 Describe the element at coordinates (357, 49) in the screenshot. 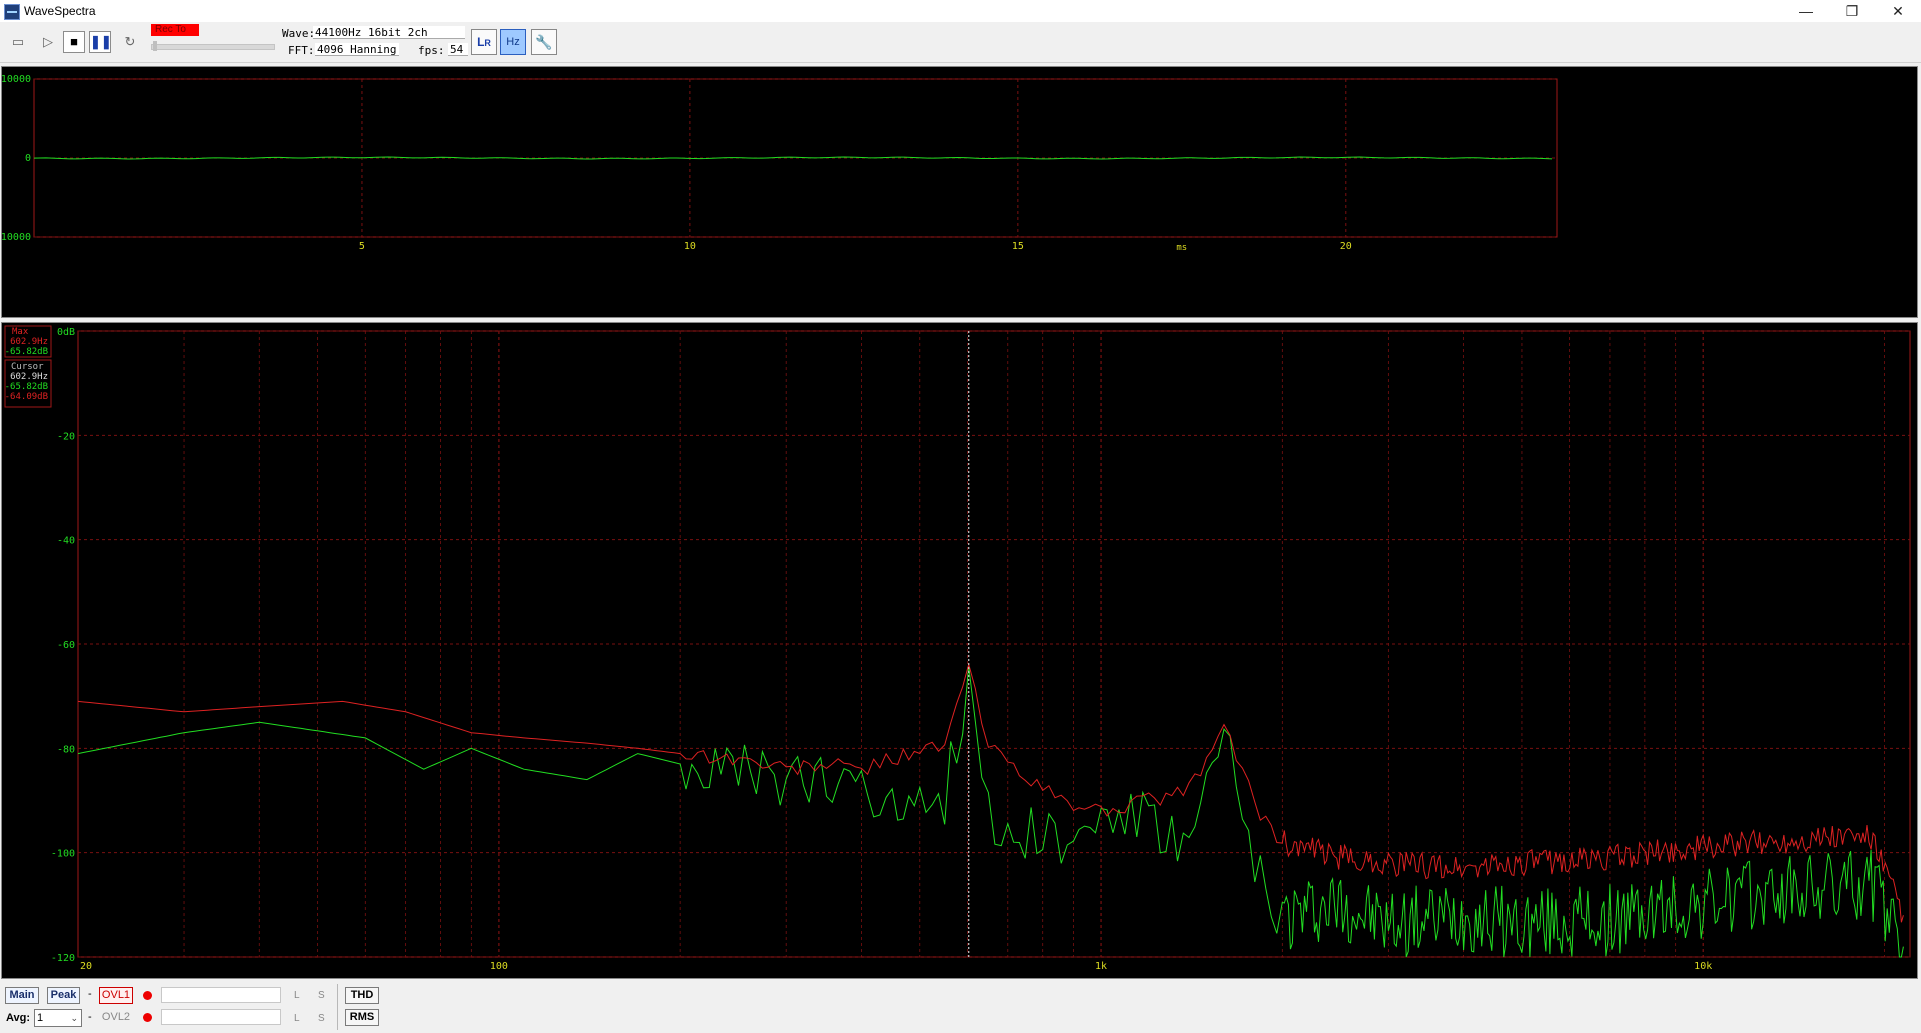

I see `fft-setting-value: 4096 Hanning` at that location.